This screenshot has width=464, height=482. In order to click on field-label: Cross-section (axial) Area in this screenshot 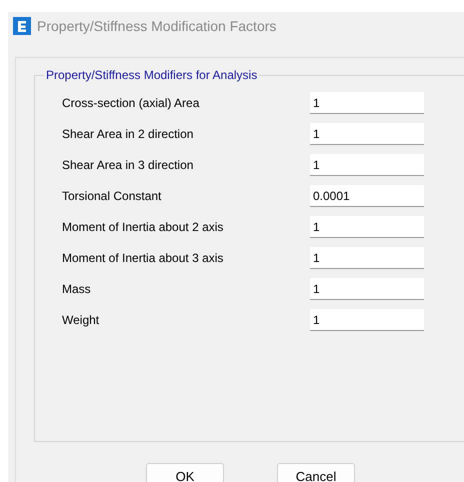, I will do `click(131, 103)`.